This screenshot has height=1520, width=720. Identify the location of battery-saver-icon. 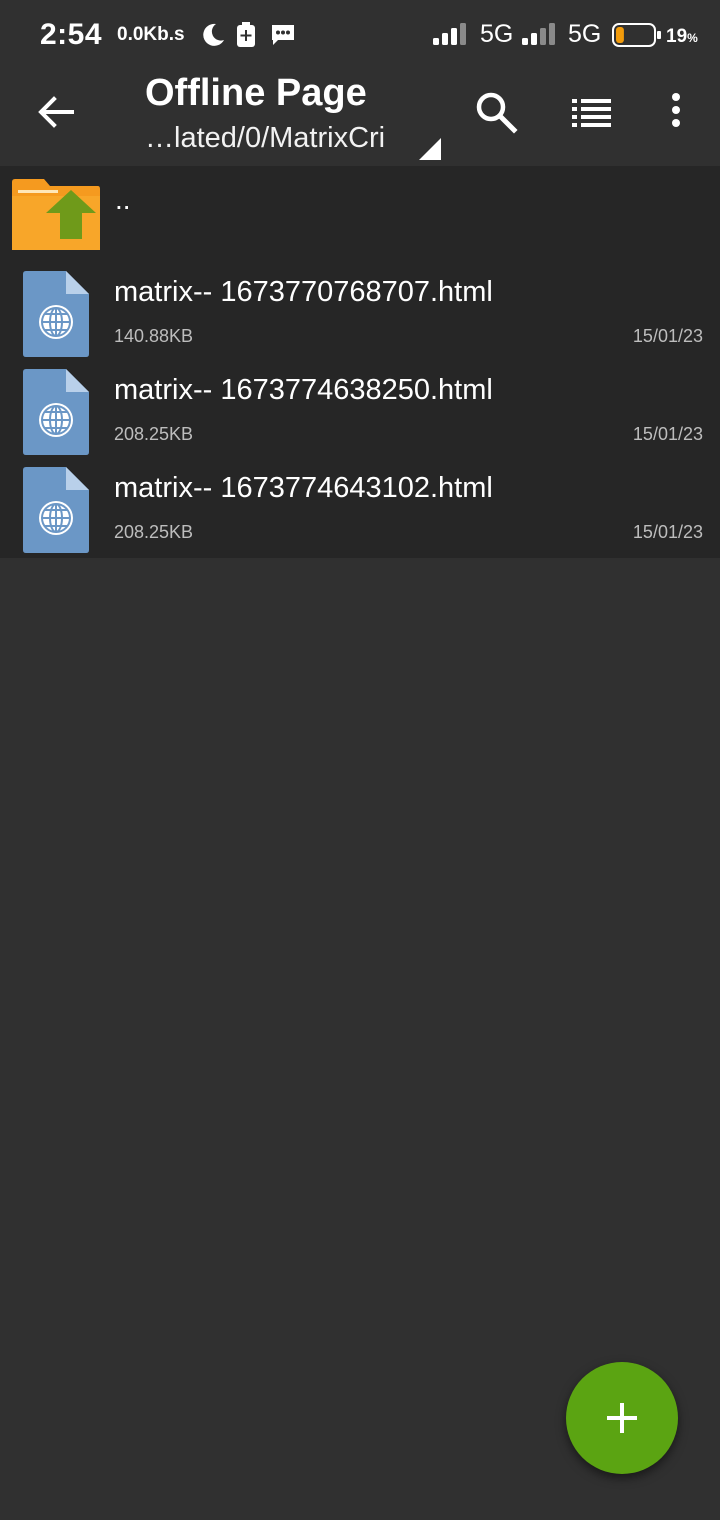
(246, 37).